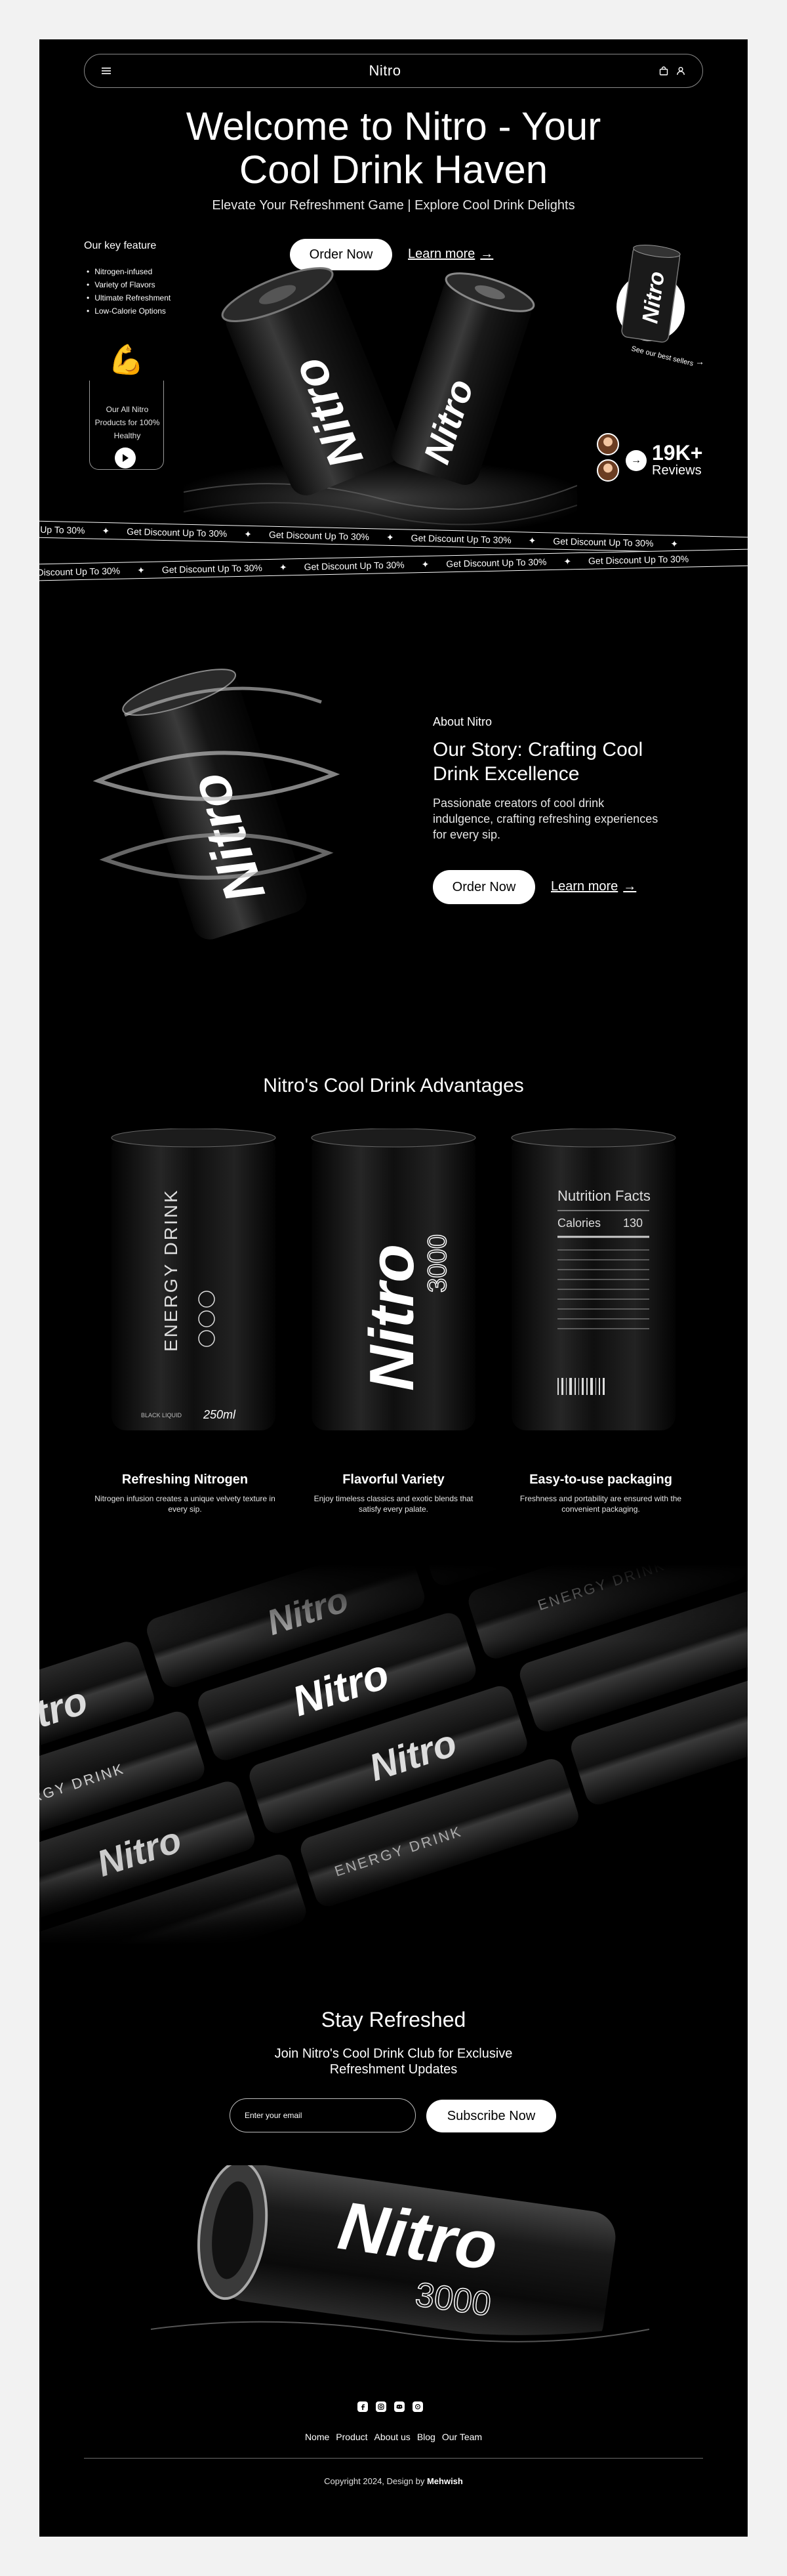 The height and width of the screenshot is (2576, 787). I want to click on email-input, so click(323, 2115).